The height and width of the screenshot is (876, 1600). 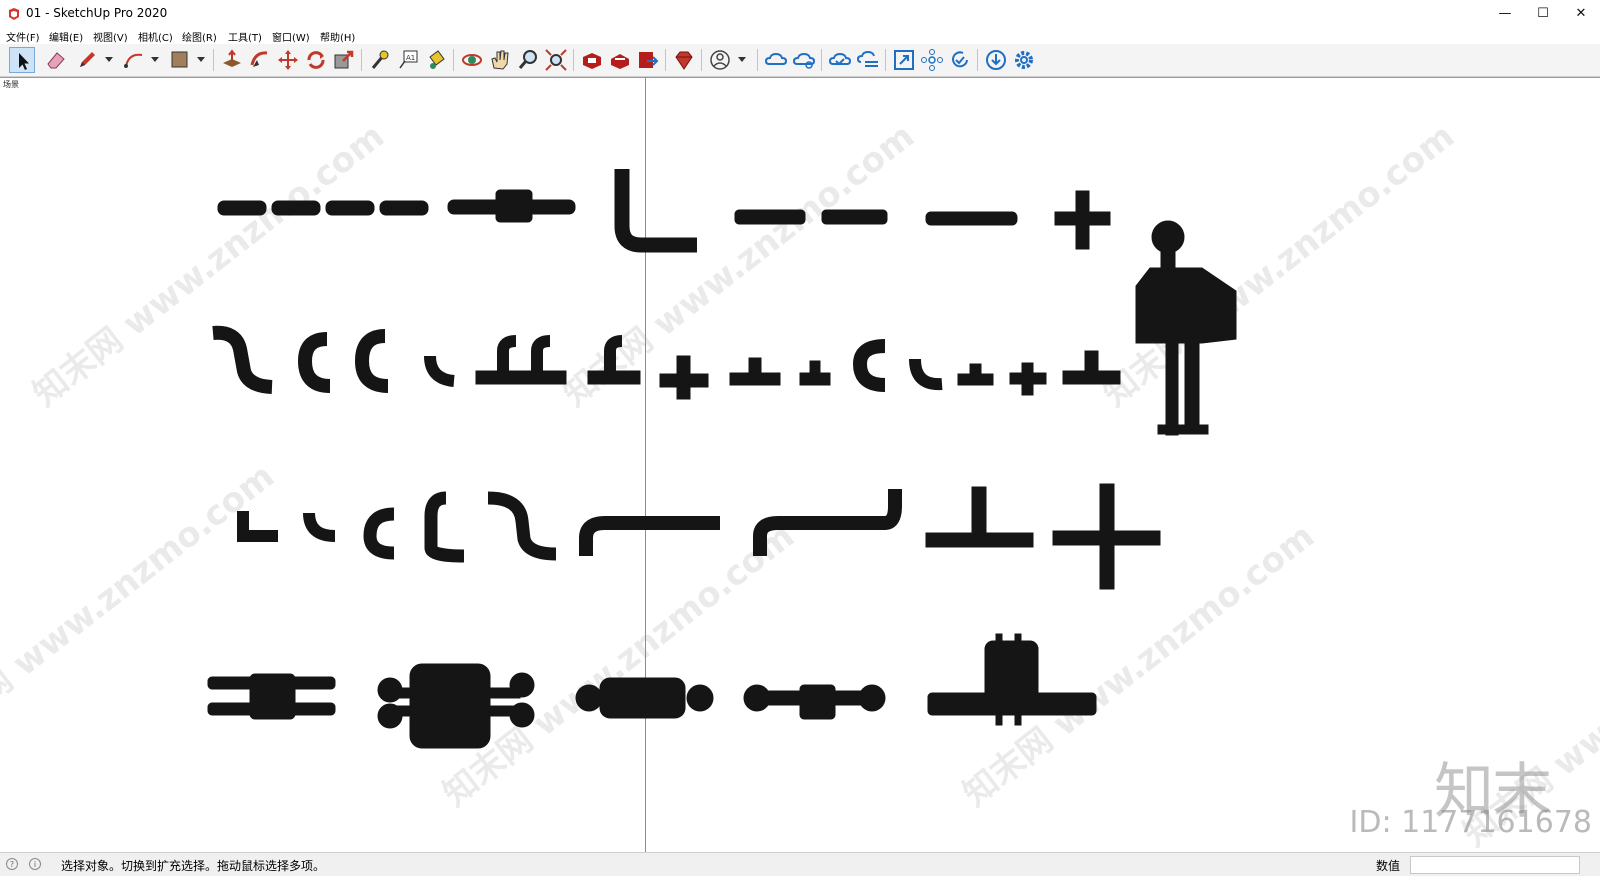 I want to click on zoom-window-icon, so click(x=904, y=60).